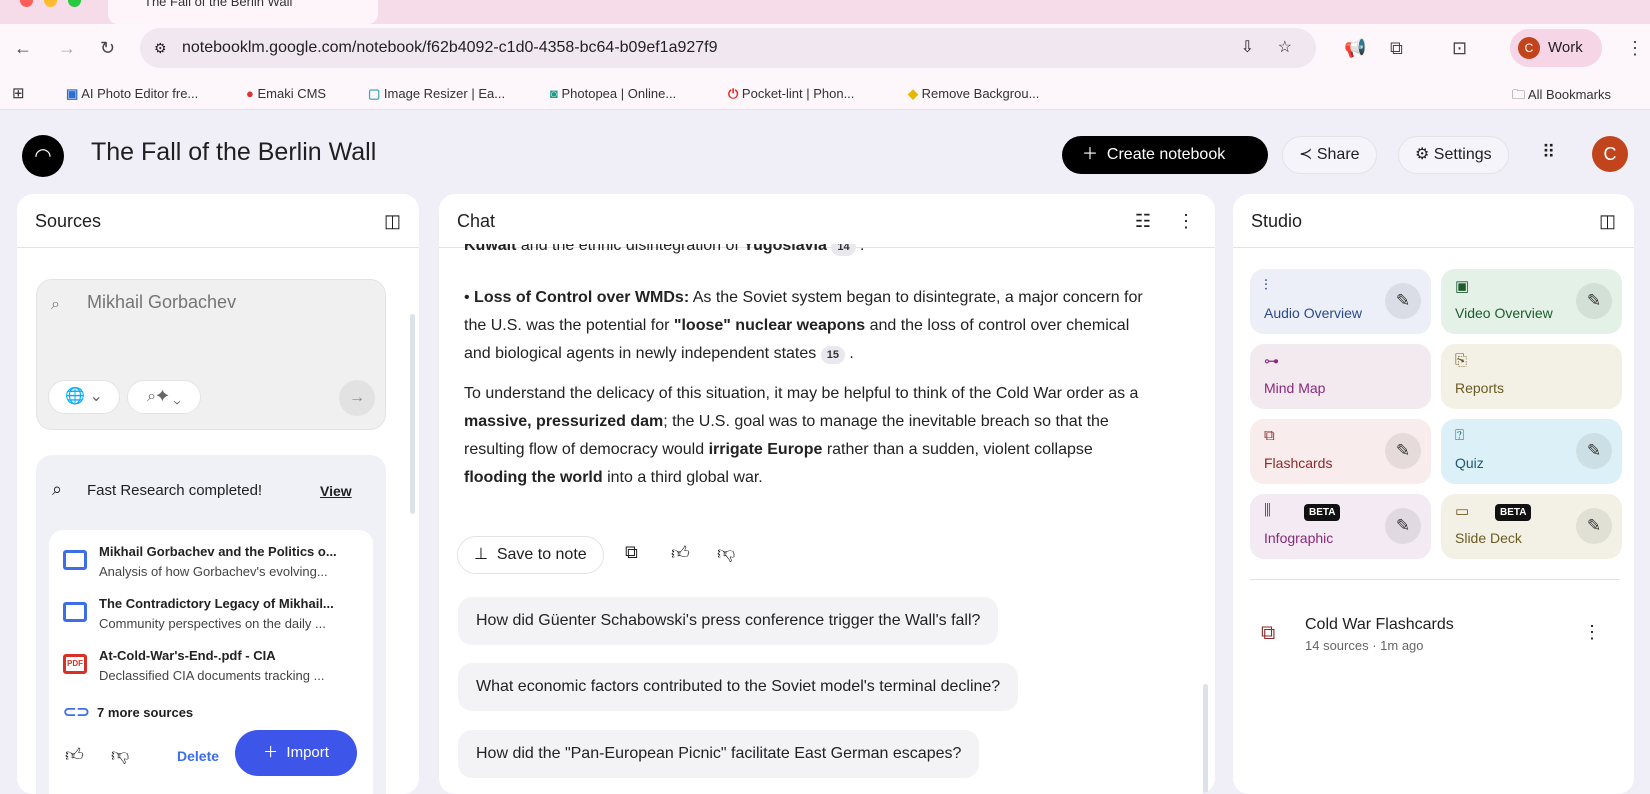 This screenshot has height=794, width=1650. I want to click on source-search-box: ⌕ 🌐 ⌄ ⌕✦ ⌄ →, so click(211, 354).